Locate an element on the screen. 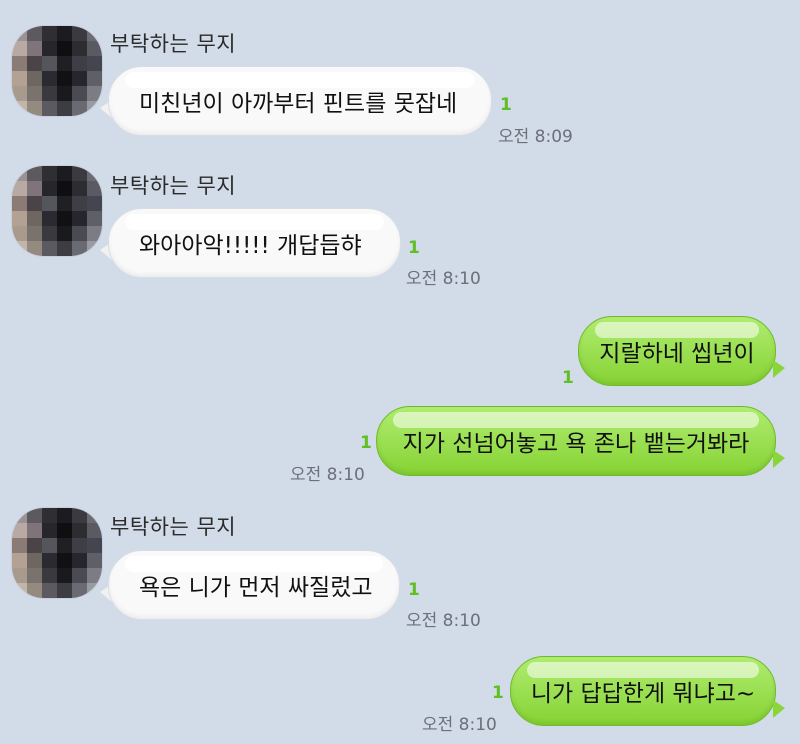 The height and width of the screenshot is (744, 800). message-bubble: 욕은 니가 먼저 싸질렀고 is located at coordinates (254, 585).